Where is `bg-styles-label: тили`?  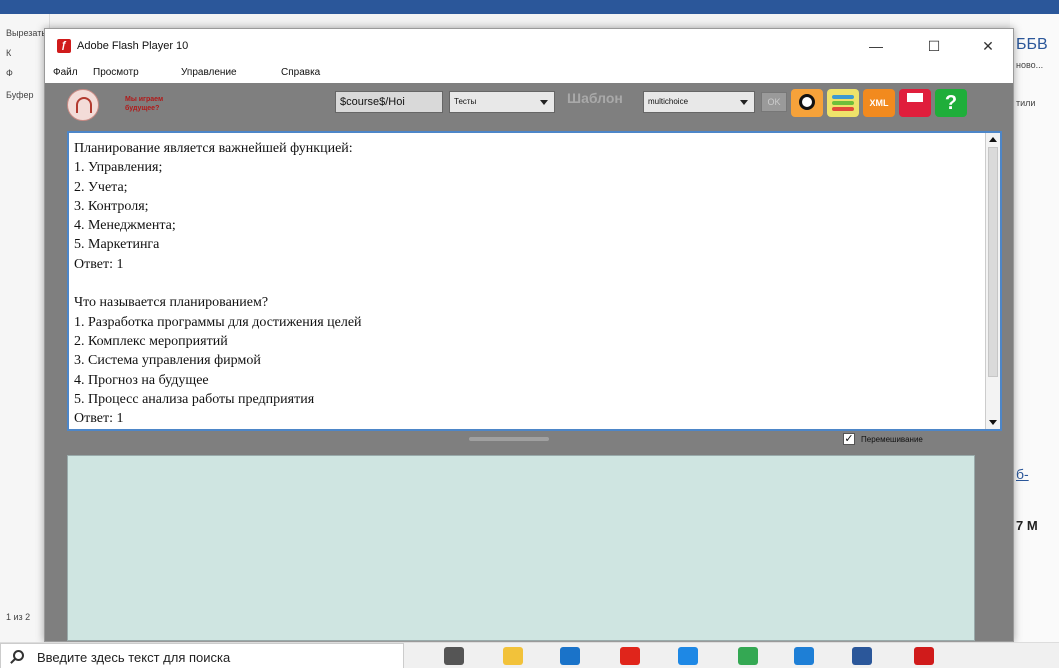 bg-styles-label: тили is located at coordinates (1026, 103).